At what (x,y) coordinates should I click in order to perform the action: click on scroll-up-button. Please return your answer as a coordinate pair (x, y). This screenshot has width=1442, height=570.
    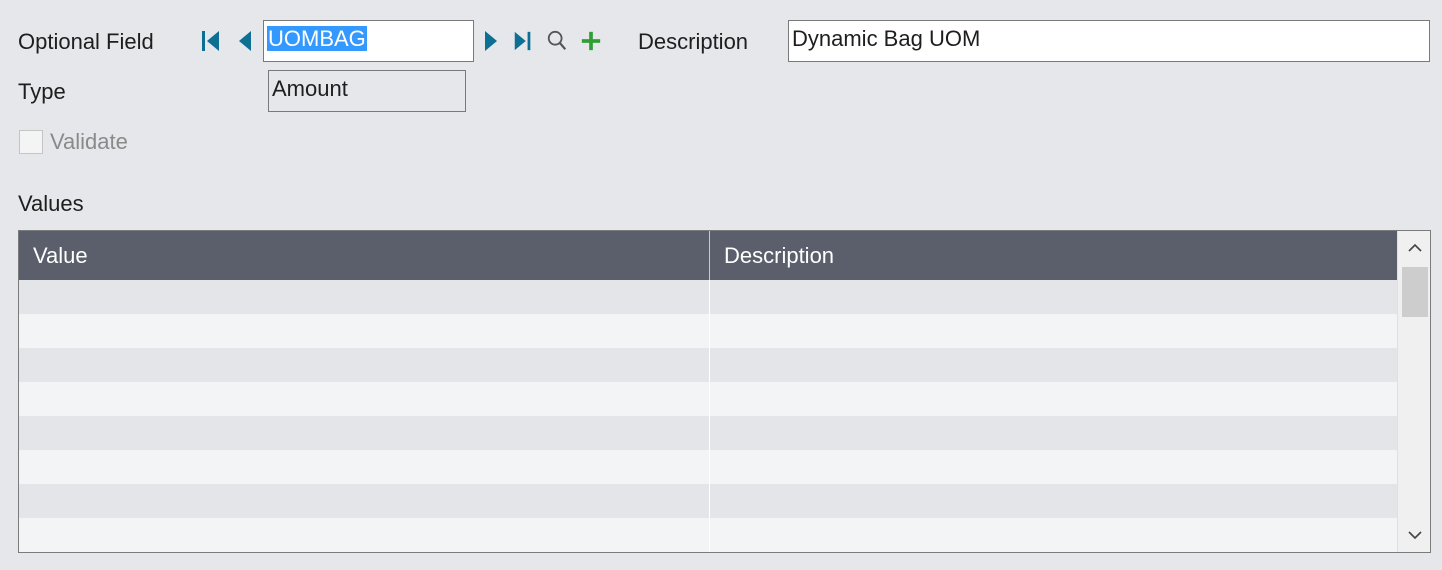
    Looking at the image, I should click on (1414, 248).